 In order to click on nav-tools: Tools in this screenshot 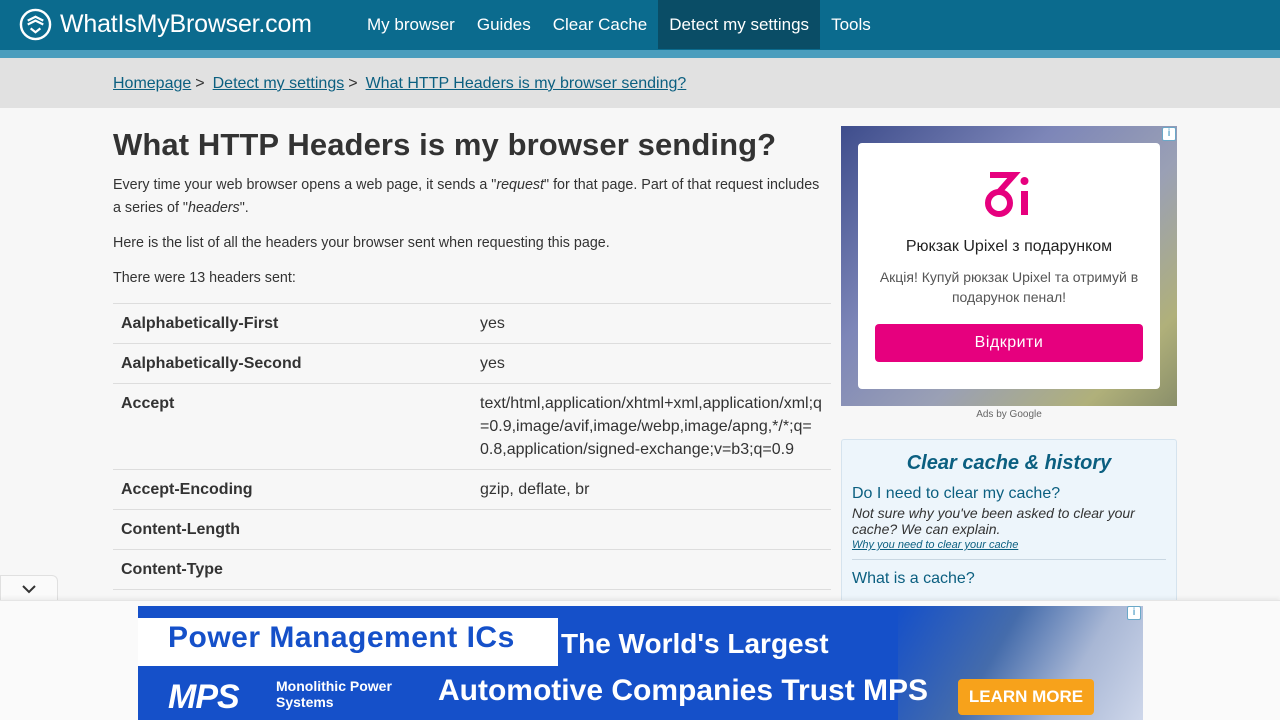, I will do `click(851, 24)`.